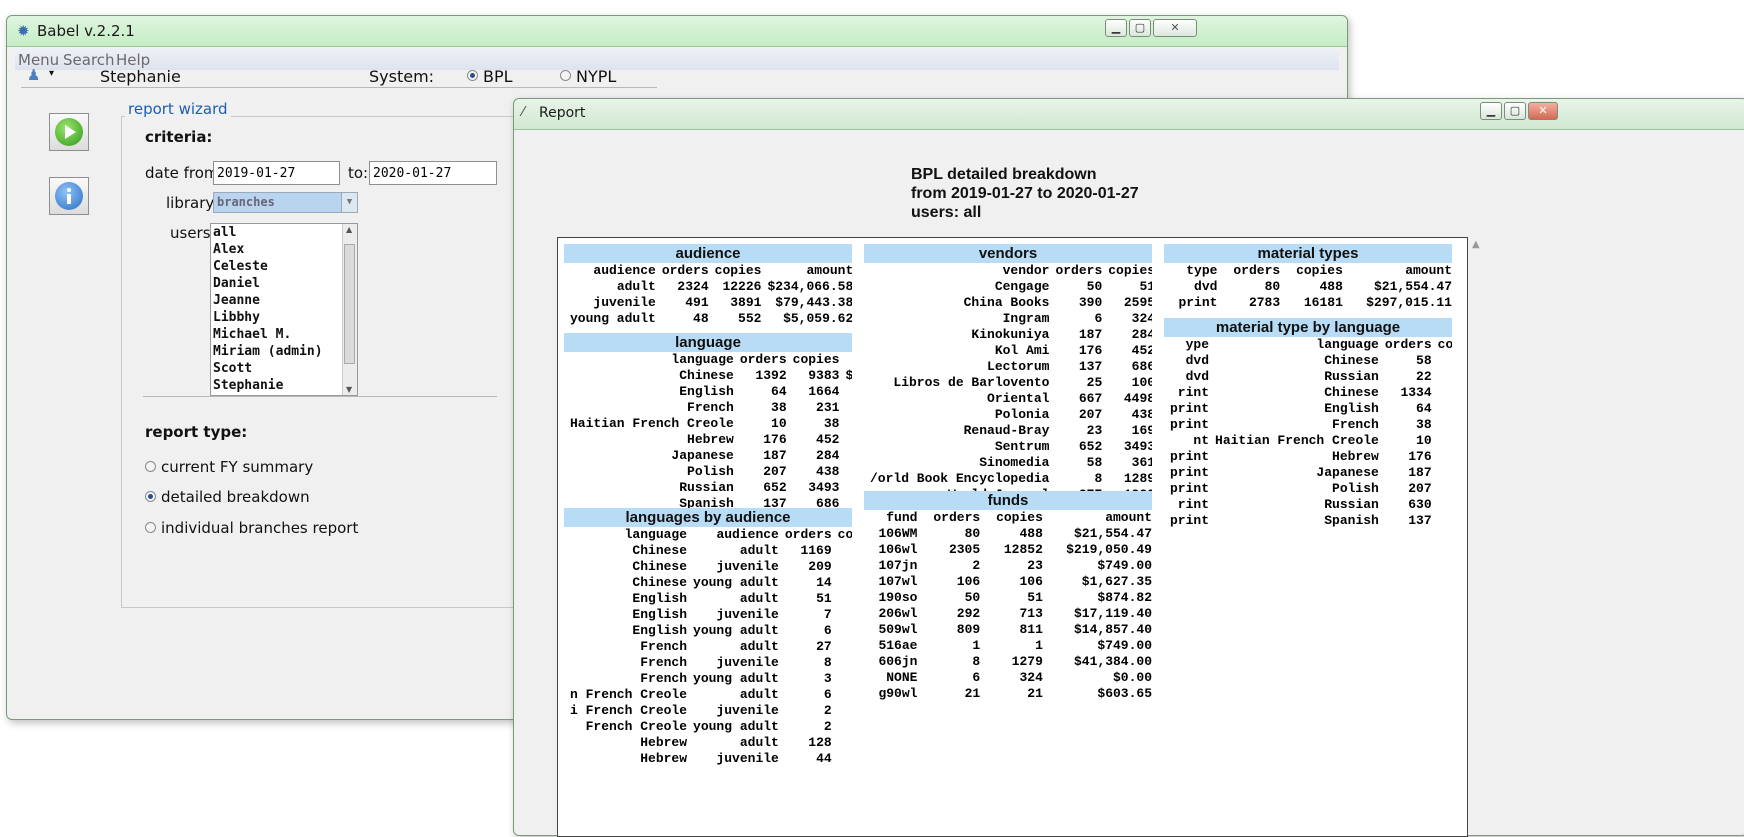 Image resolution: width=1744 pixels, height=837 pixels. Describe the element at coordinates (284, 334) in the screenshot. I see `list-item: Michael M.` at that location.